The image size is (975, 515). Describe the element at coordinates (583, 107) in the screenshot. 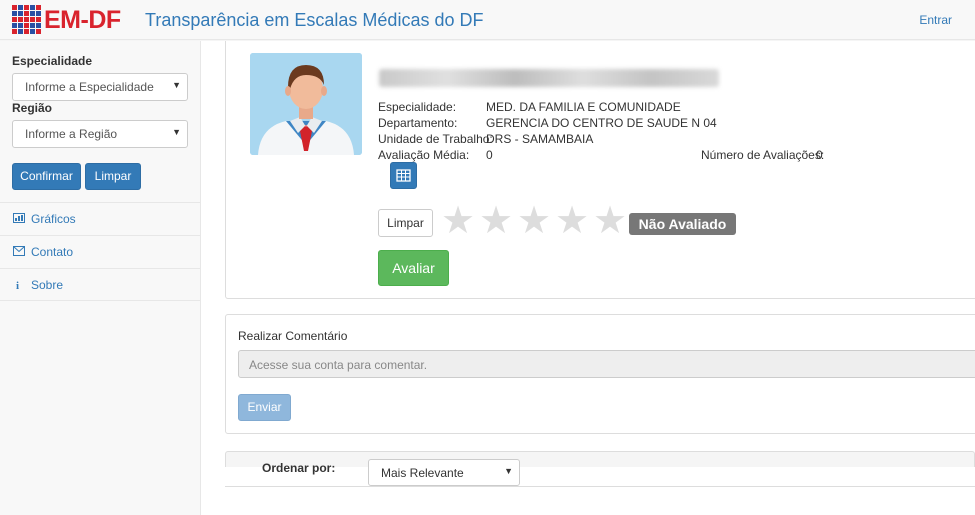

I see `specialty-field-value: MED. DA FAMILIA E COMUNIDADE` at that location.